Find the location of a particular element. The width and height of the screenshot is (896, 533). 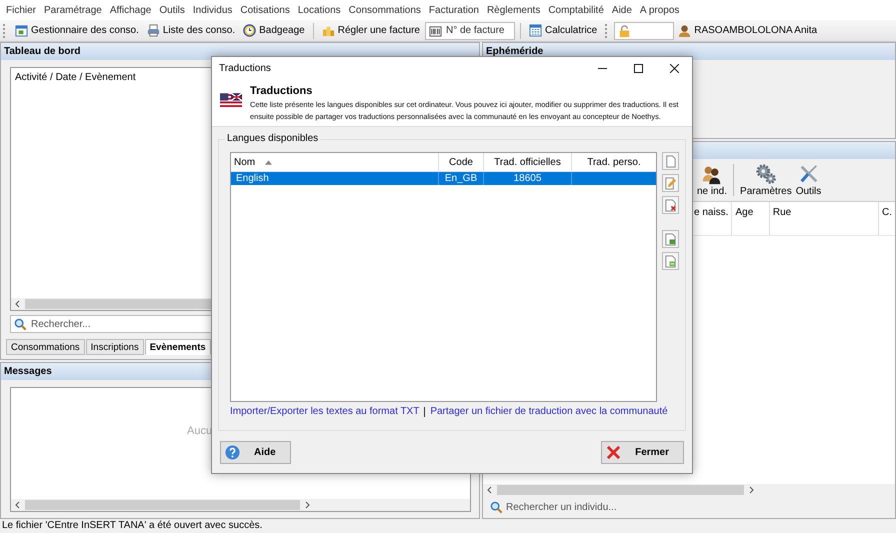

table-row: English En_GB 18605 is located at coordinates (443, 178).